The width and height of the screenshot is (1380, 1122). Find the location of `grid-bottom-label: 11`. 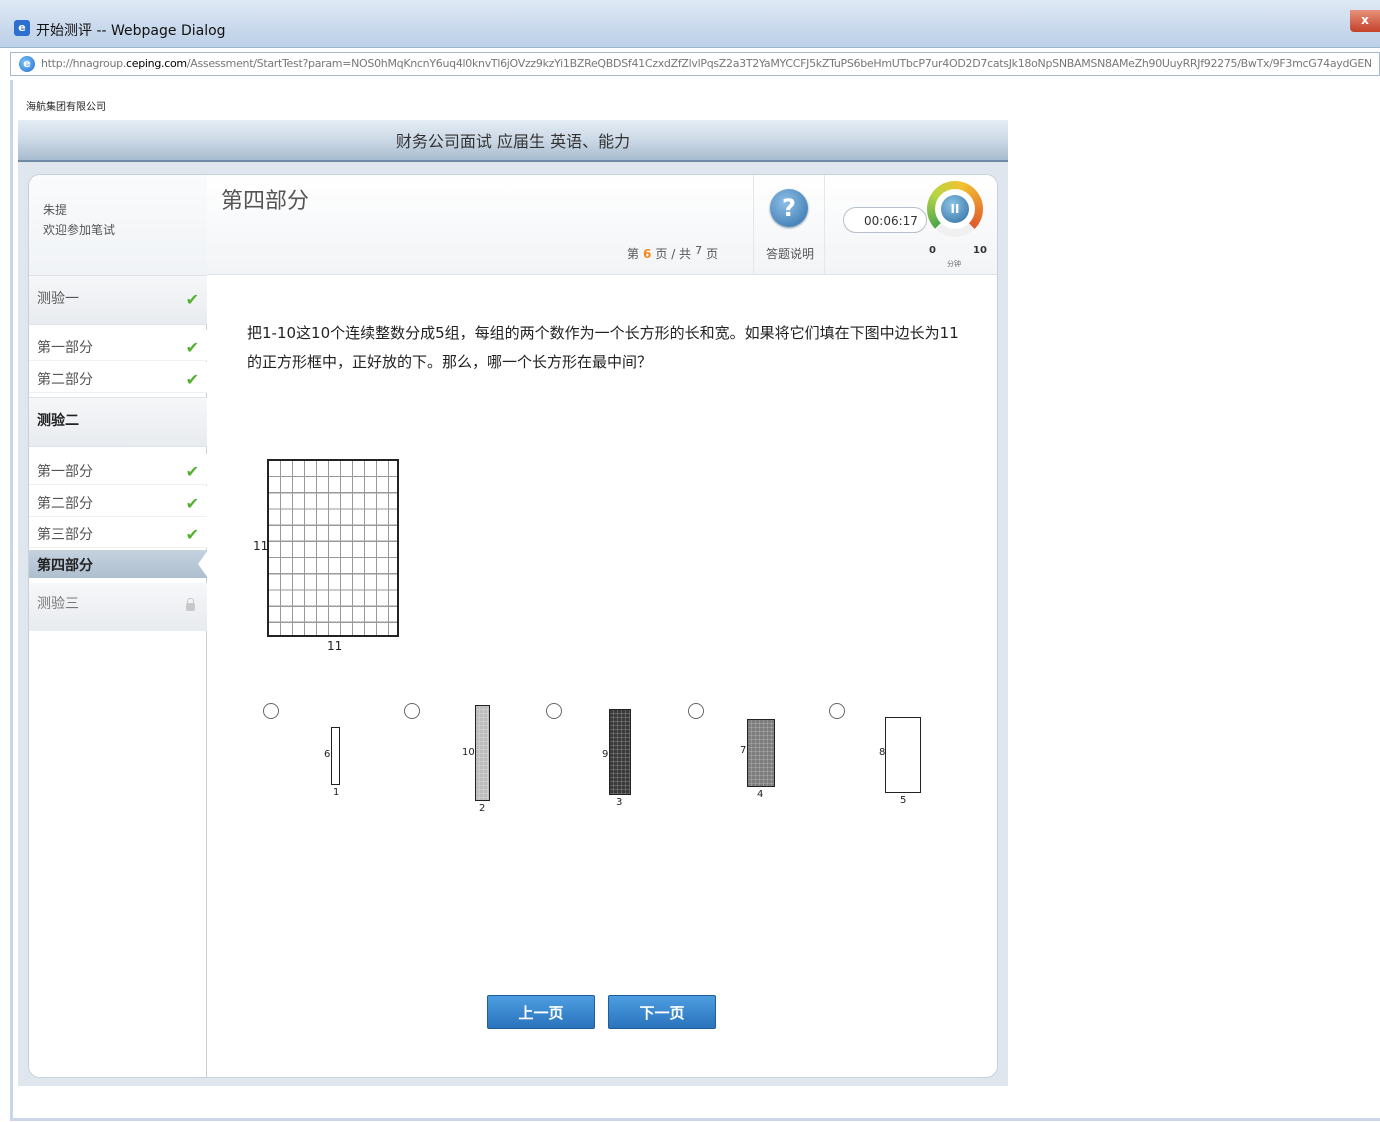

grid-bottom-label: 11 is located at coordinates (335, 646).